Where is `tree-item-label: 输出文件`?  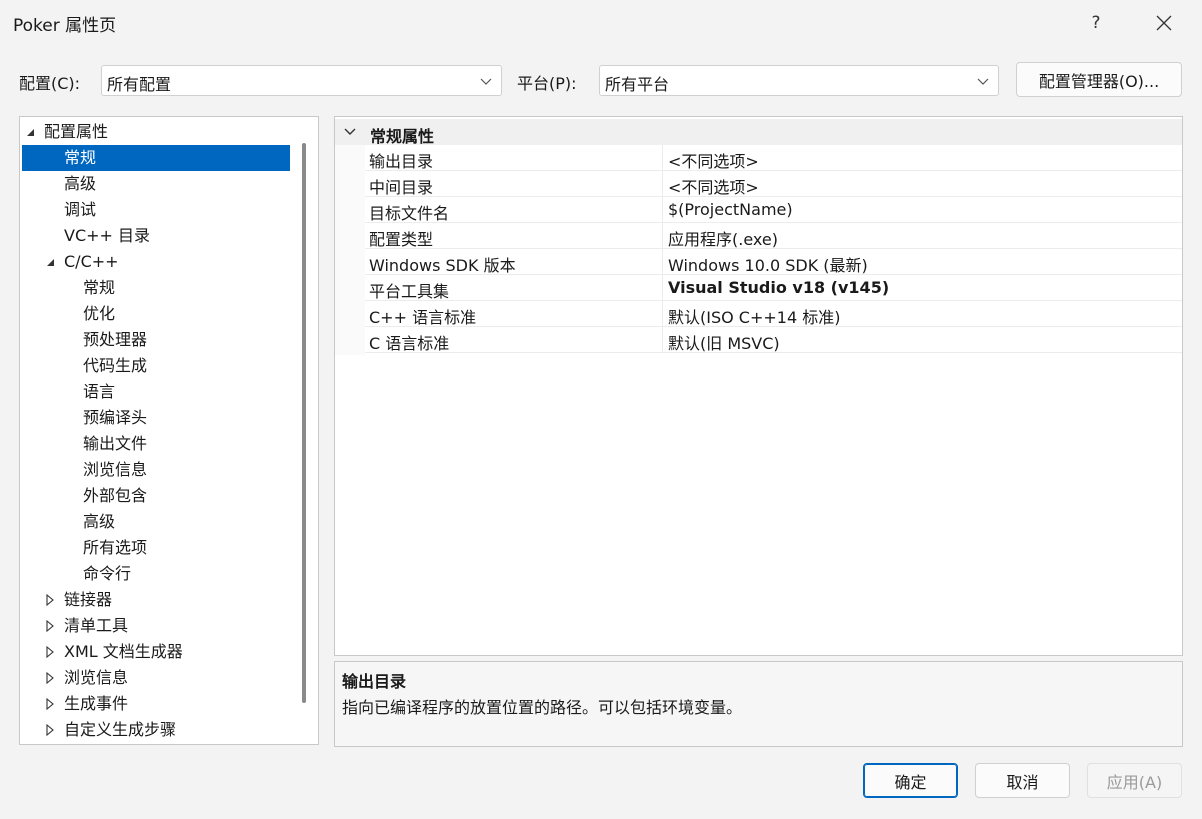
tree-item-label: 输出文件 is located at coordinates (115, 443).